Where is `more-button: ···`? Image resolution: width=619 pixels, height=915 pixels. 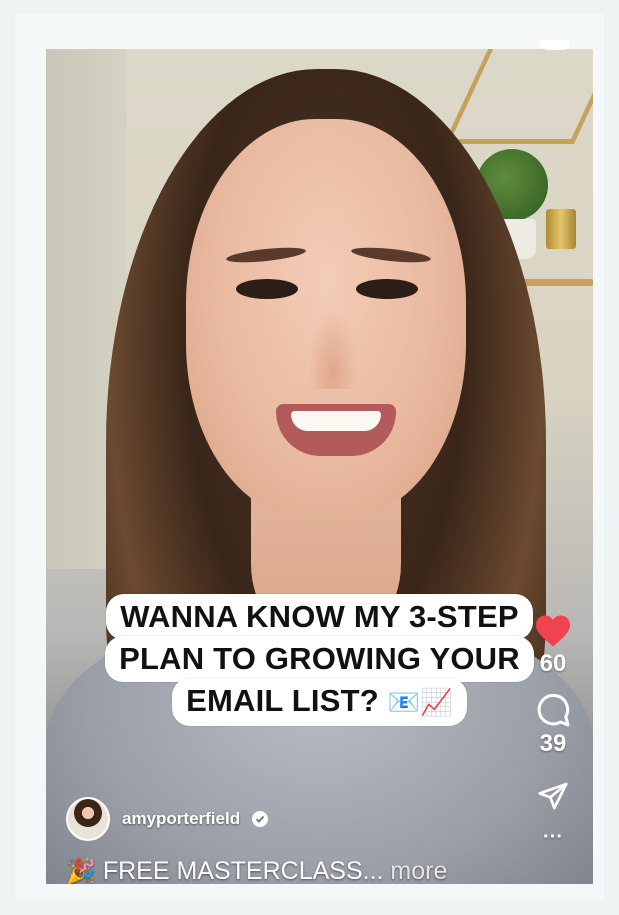 more-button: ··· is located at coordinates (553, 837).